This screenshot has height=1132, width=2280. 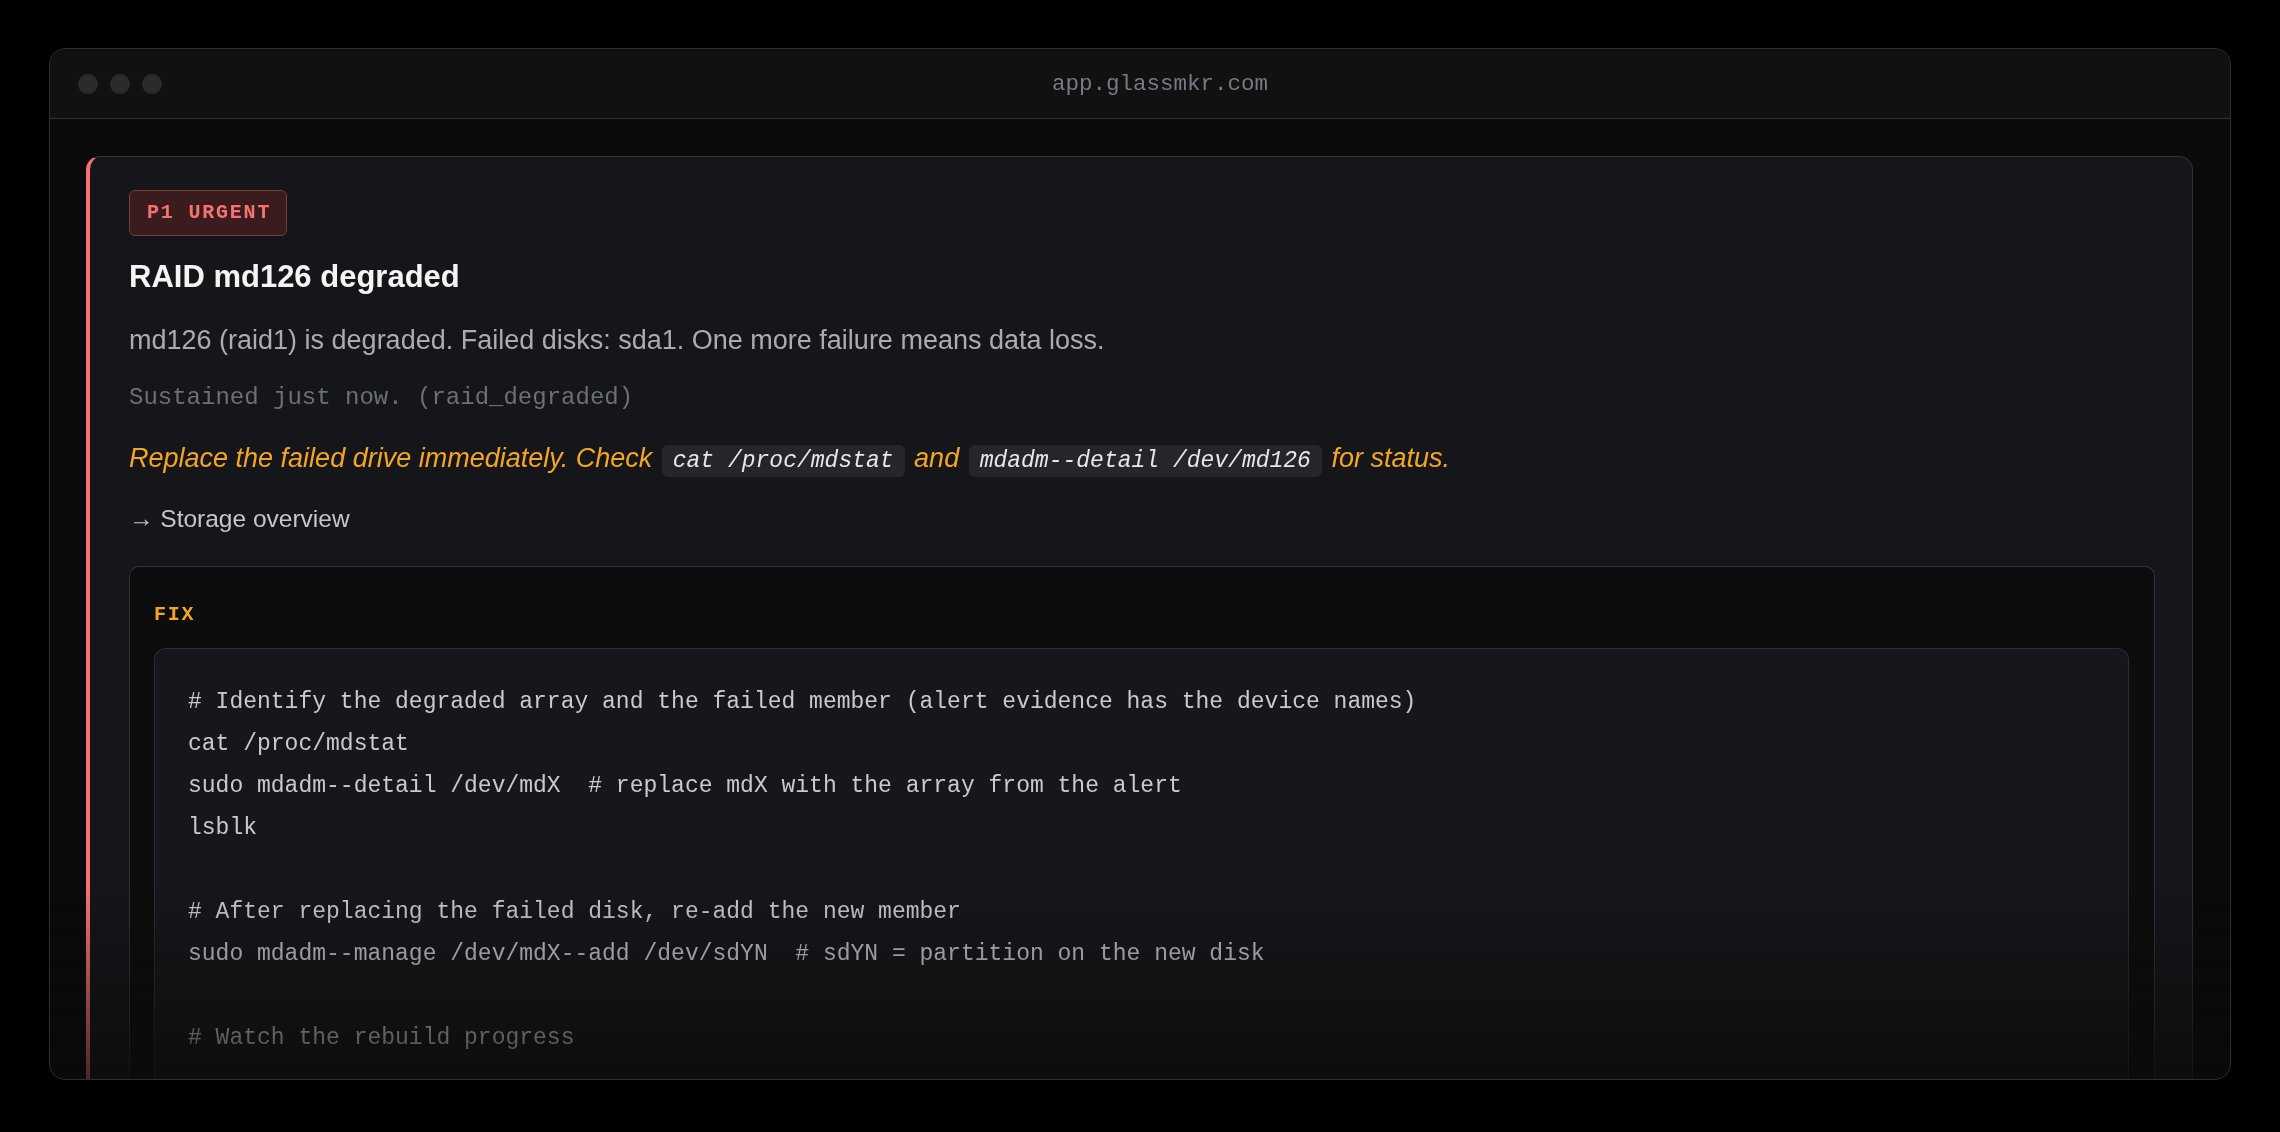 What do you see at coordinates (298, 744) in the screenshot?
I see `code-line: cat /proc/mdstat` at bounding box center [298, 744].